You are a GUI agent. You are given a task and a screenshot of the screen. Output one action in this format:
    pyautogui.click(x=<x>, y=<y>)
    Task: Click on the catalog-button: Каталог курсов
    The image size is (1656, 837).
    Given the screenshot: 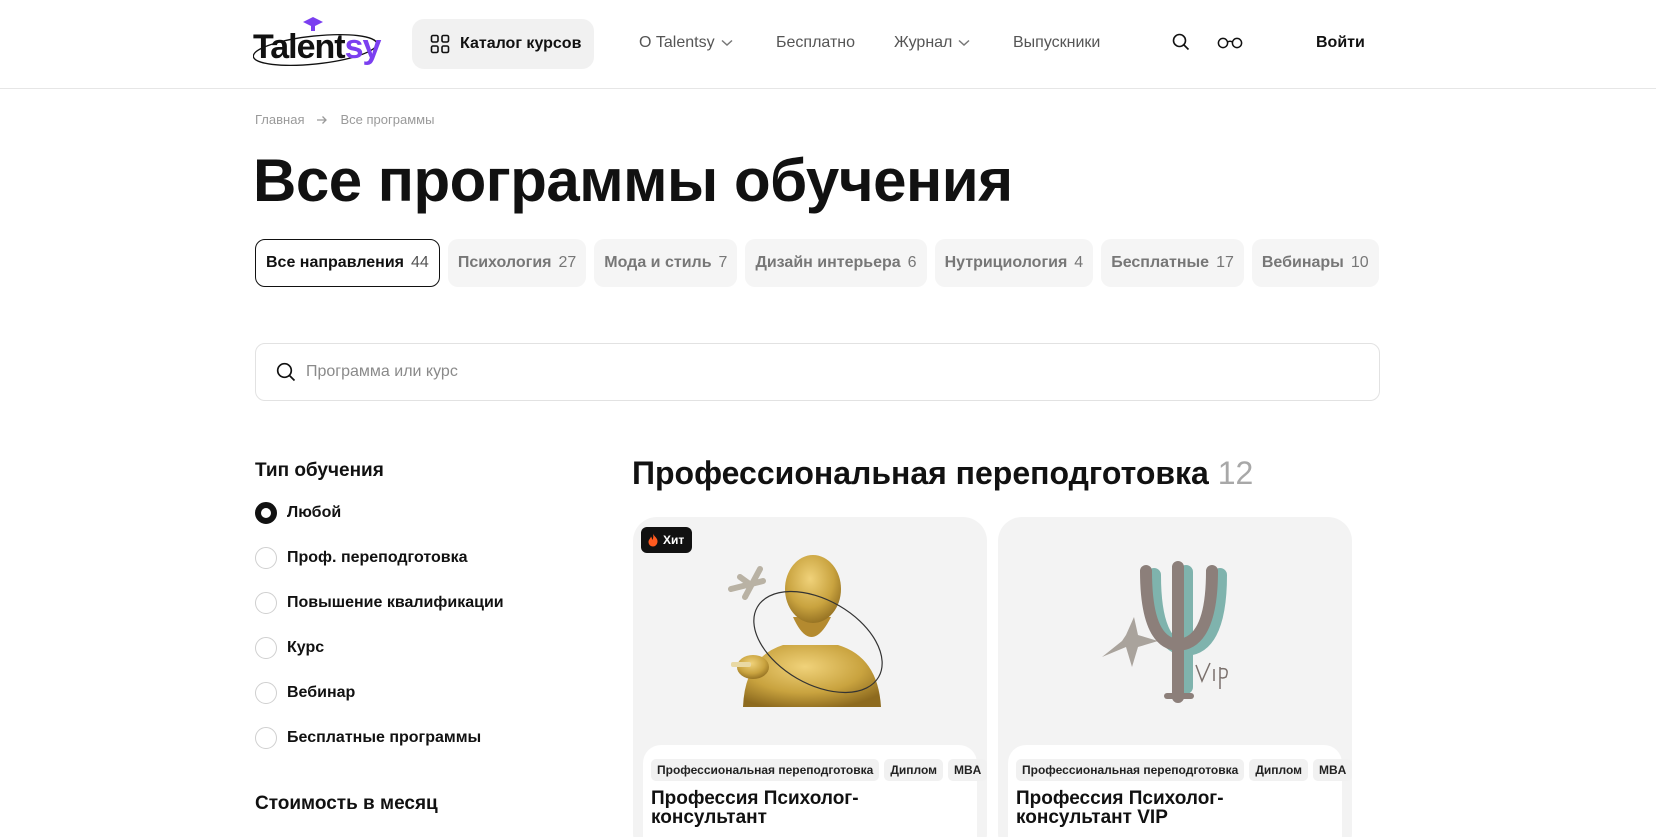 What is the action you would take?
    pyautogui.click(x=503, y=44)
    